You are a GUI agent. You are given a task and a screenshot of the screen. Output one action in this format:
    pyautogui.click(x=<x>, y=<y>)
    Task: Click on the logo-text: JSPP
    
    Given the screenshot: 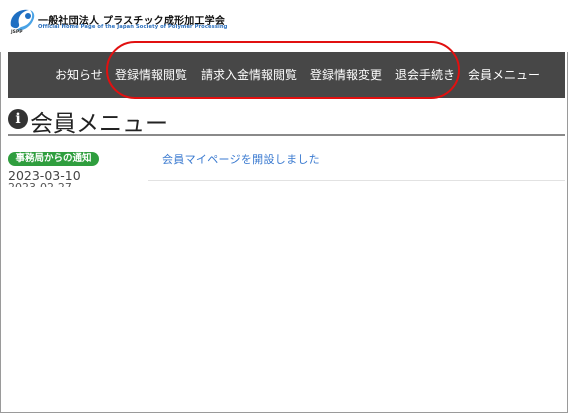 What is the action you would take?
    pyautogui.click(x=17, y=32)
    